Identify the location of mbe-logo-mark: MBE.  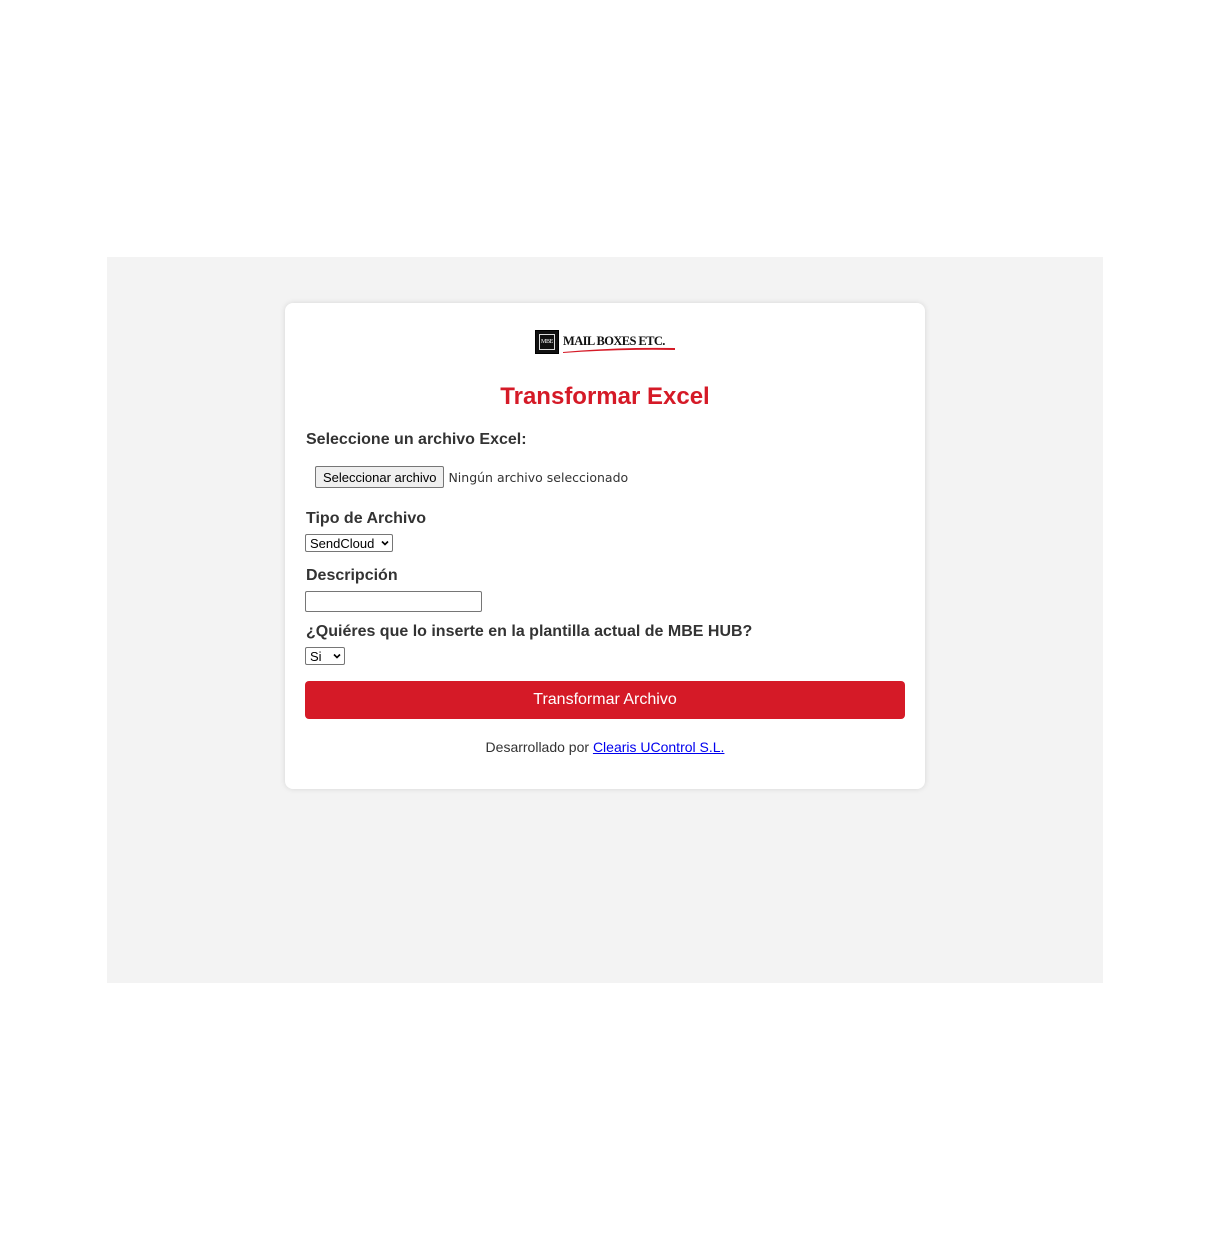
(547, 342).